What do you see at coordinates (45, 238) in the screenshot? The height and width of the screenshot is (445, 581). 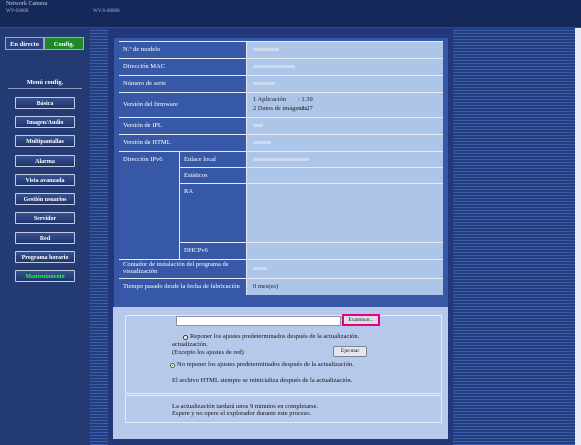 I see `menu-item-red: Red` at bounding box center [45, 238].